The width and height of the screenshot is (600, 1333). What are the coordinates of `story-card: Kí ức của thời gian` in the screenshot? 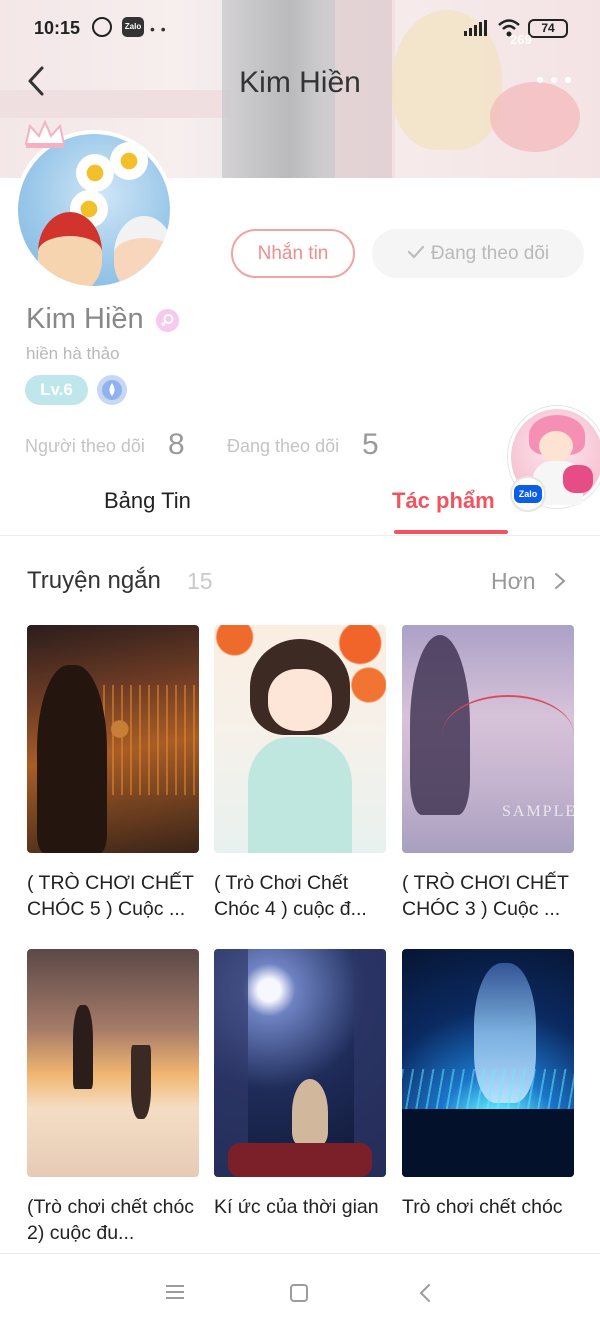 It's located at (300, 1097).